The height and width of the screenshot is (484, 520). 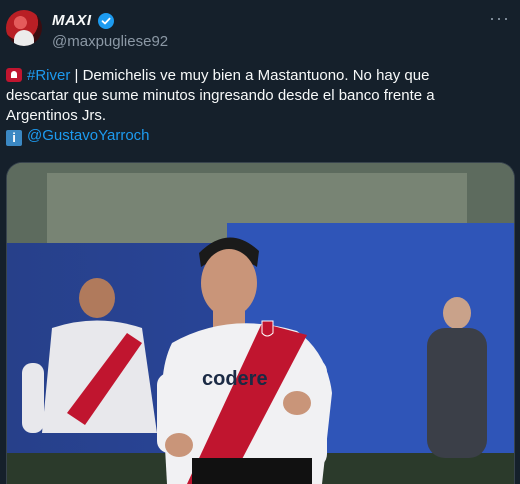 I want to click on information-icon: i, so click(x=14, y=138).